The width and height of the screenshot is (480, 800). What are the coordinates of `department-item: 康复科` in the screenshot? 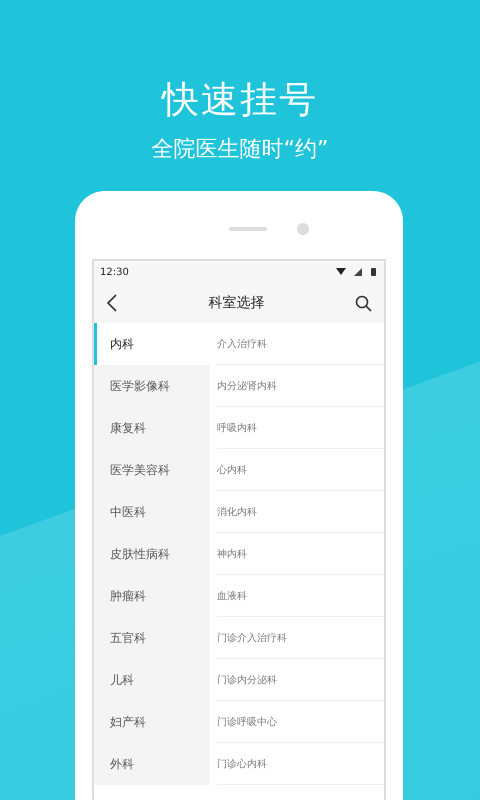 It's located at (152, 428).